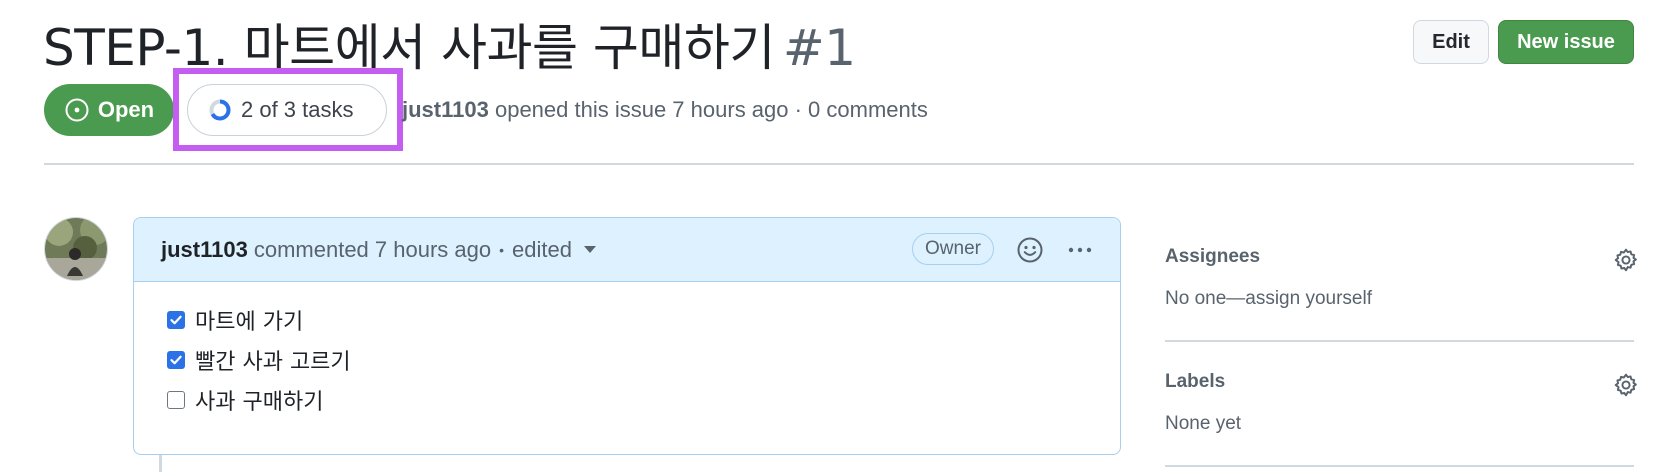 The height and width of the screenshot is (472, 1680). I want to click on issue-number: #1, so click(819, 48).